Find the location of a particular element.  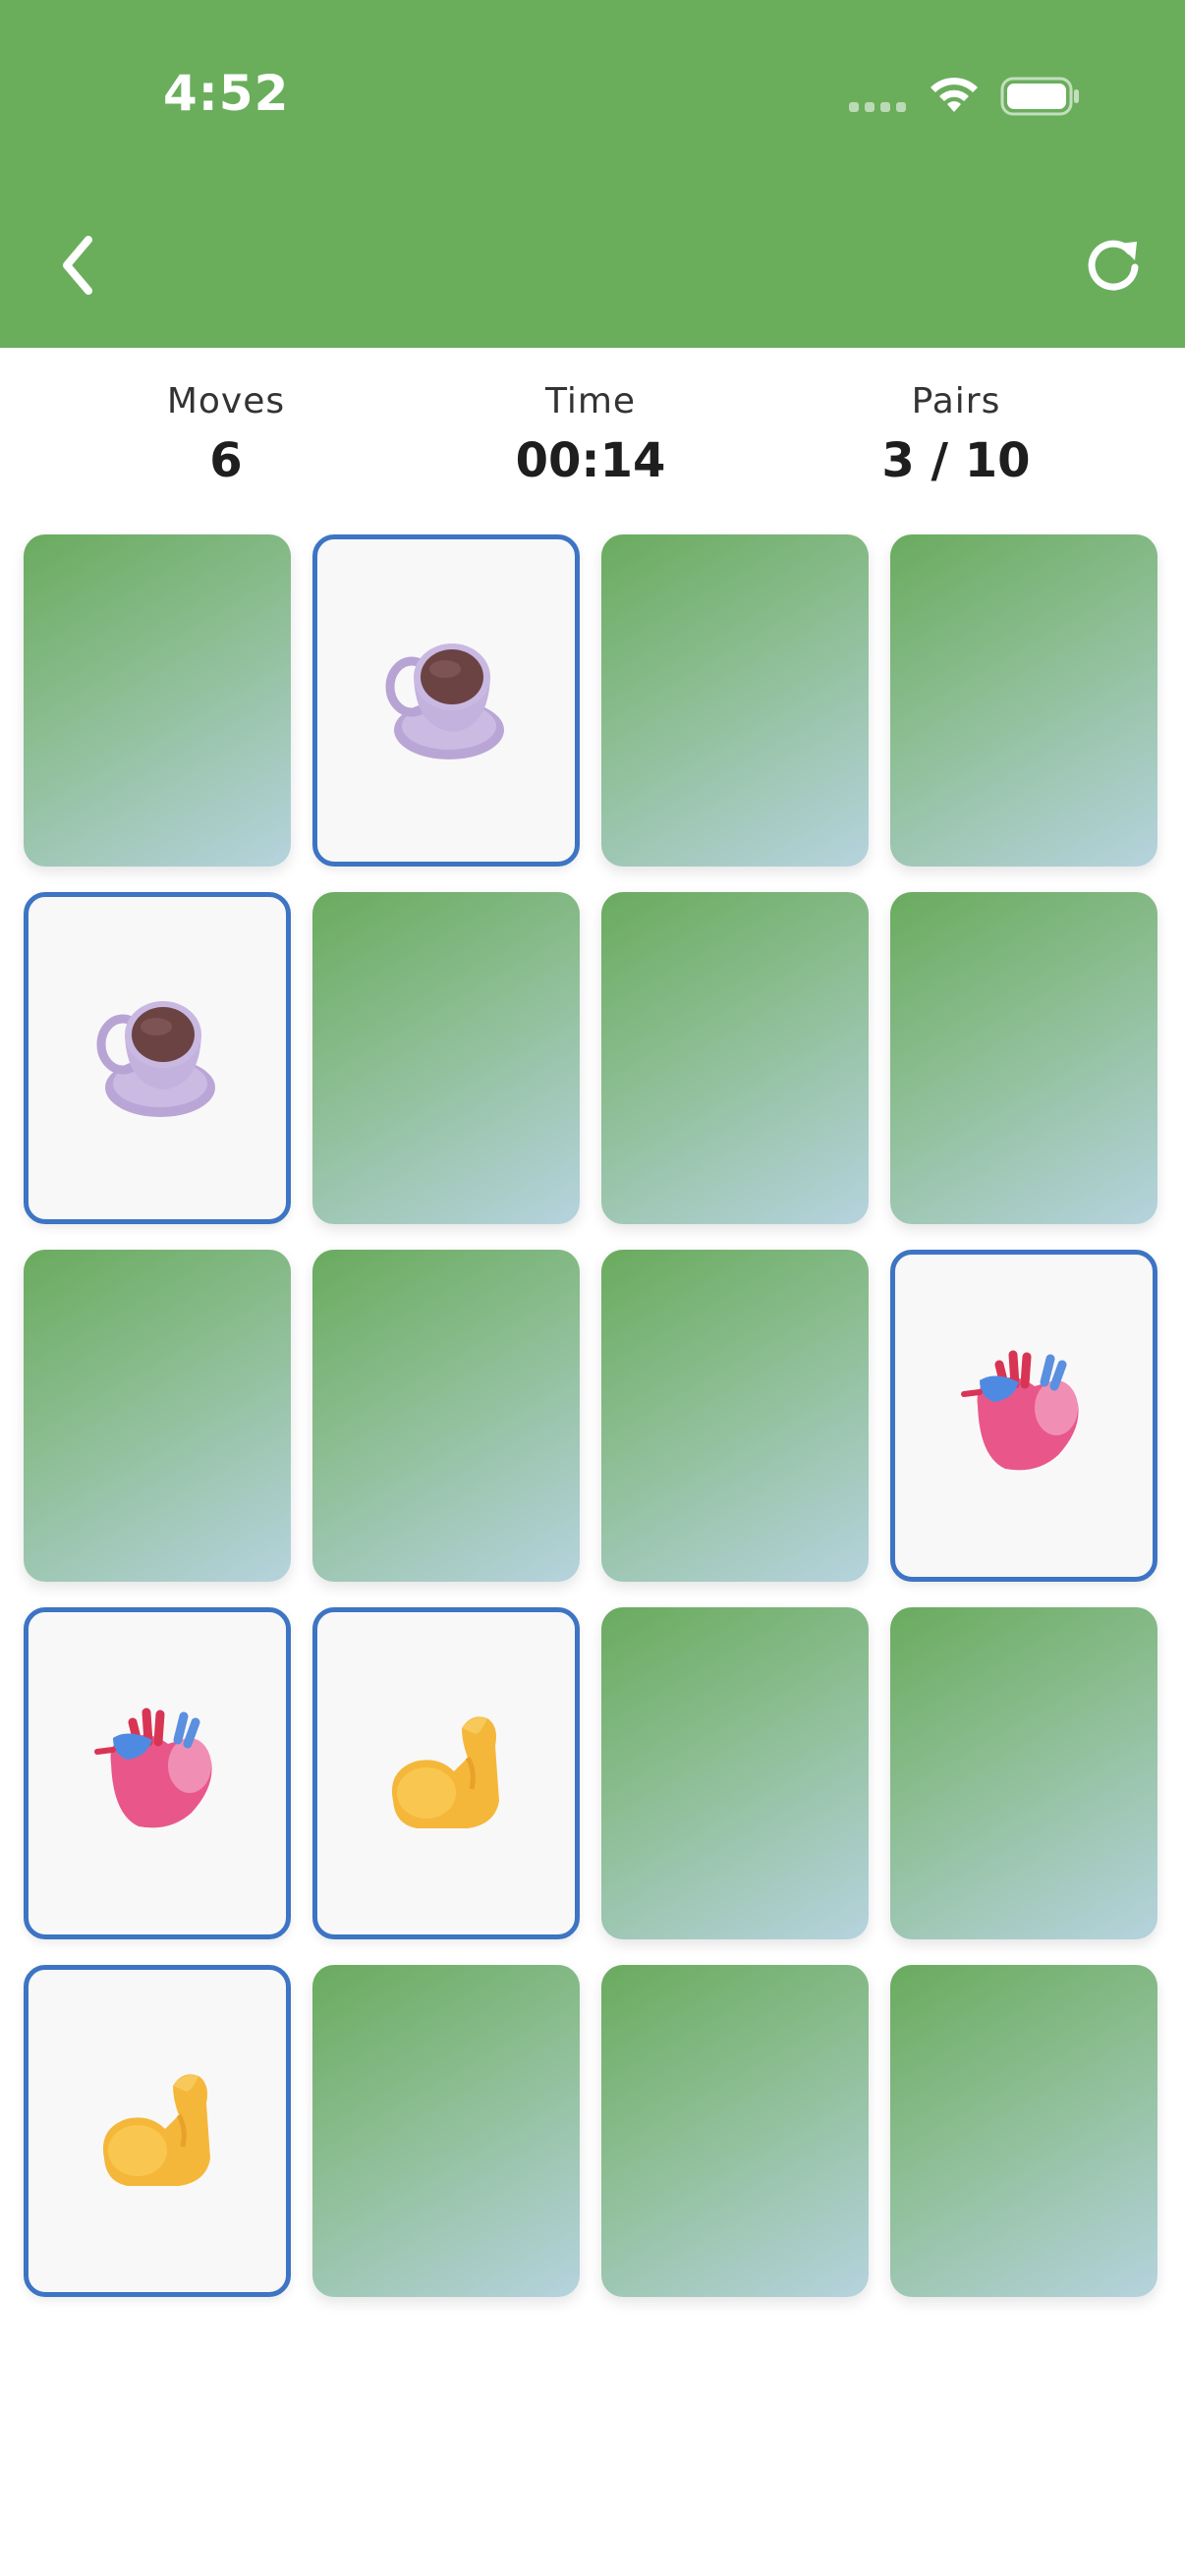

time-stat: Time 00:14 is located at coordinates (591, 434).